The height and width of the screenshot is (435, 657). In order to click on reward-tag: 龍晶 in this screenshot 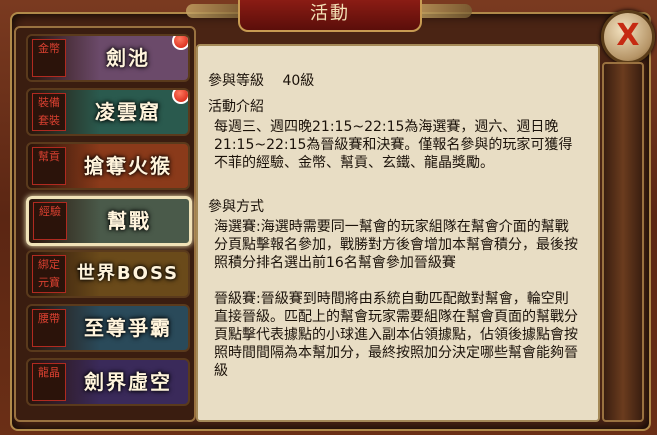, I will do `click(49, 382)`.